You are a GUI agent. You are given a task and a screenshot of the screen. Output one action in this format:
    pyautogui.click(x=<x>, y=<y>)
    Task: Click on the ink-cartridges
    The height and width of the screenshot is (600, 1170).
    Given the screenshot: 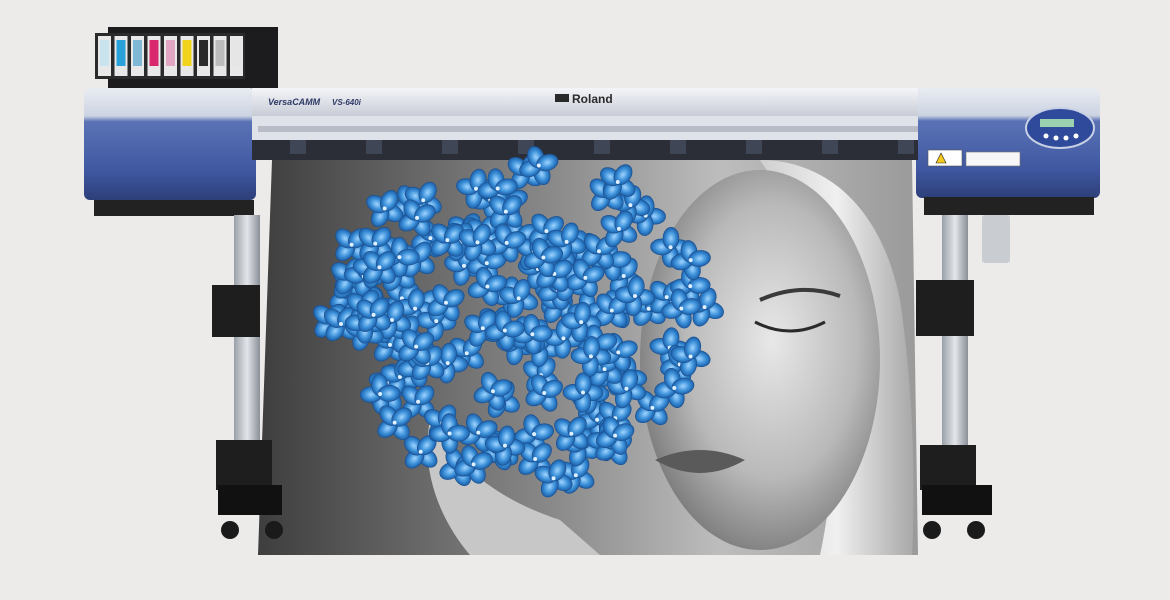 What is the action you would take?
    pyautogui.click(x=170, y=56)
    